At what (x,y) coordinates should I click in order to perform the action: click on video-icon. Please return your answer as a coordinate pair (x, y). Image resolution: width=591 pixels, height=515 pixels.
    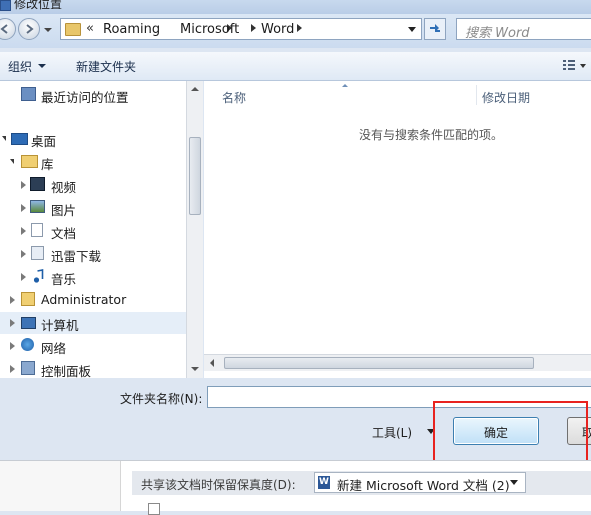
    Looking at the image, I should click on (37, 184).